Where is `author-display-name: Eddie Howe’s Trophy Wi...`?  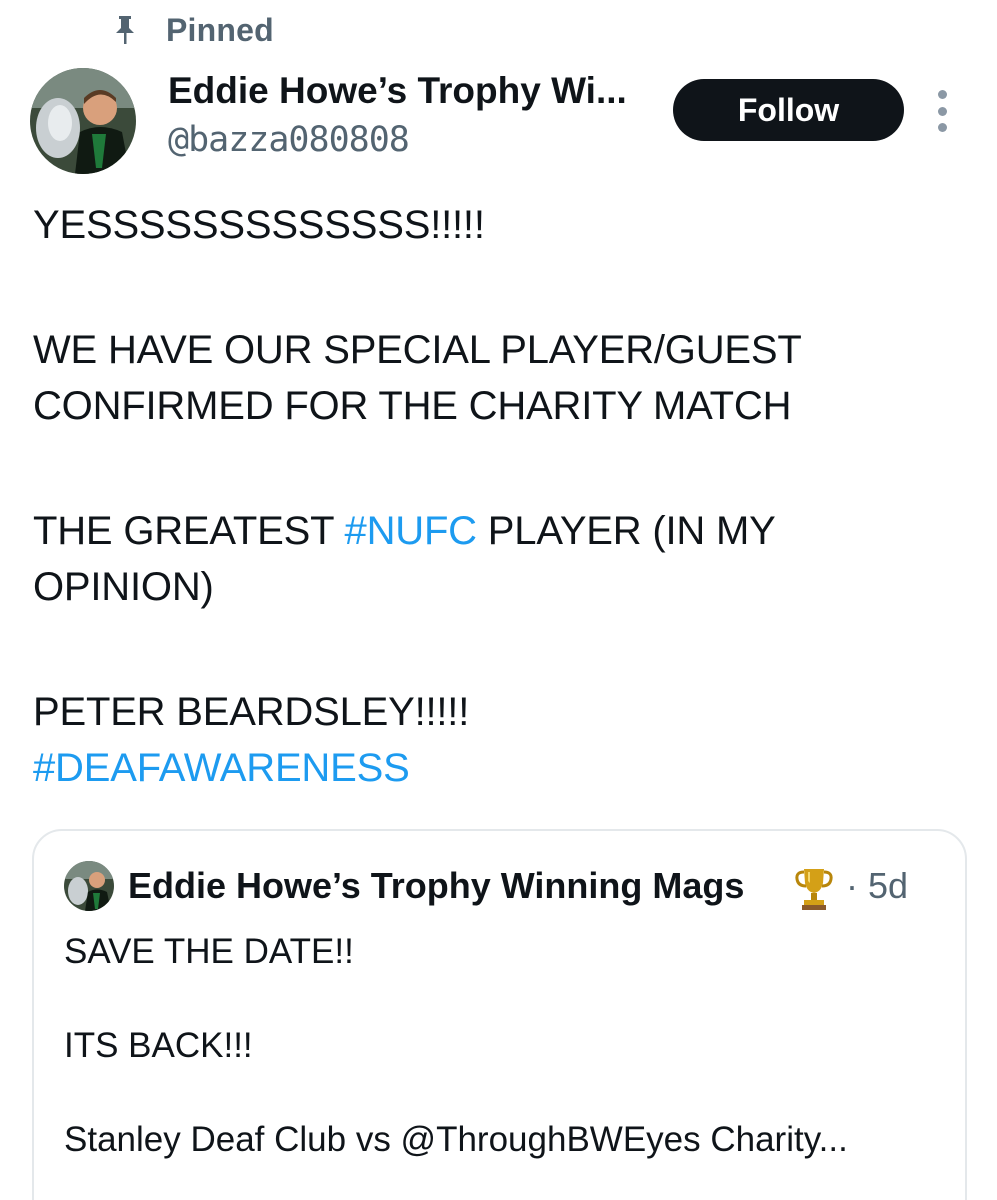 author-display-name: Eddie Howe’s Trophy Wi... is located at coordinates (397, 91).